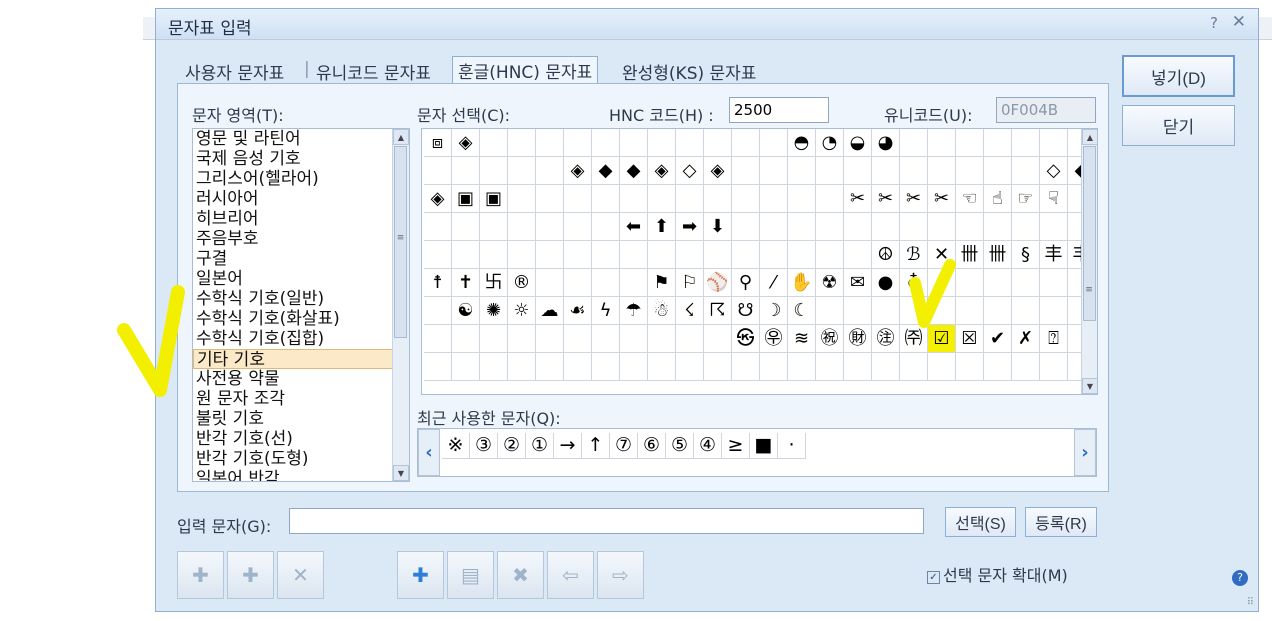 The width and height of the screenshot is (1272, 621). What do you see at coordinates (301, 199) in the screenshot?
I see `char-area-item: 러시아어` at bounding box center [301, 199].